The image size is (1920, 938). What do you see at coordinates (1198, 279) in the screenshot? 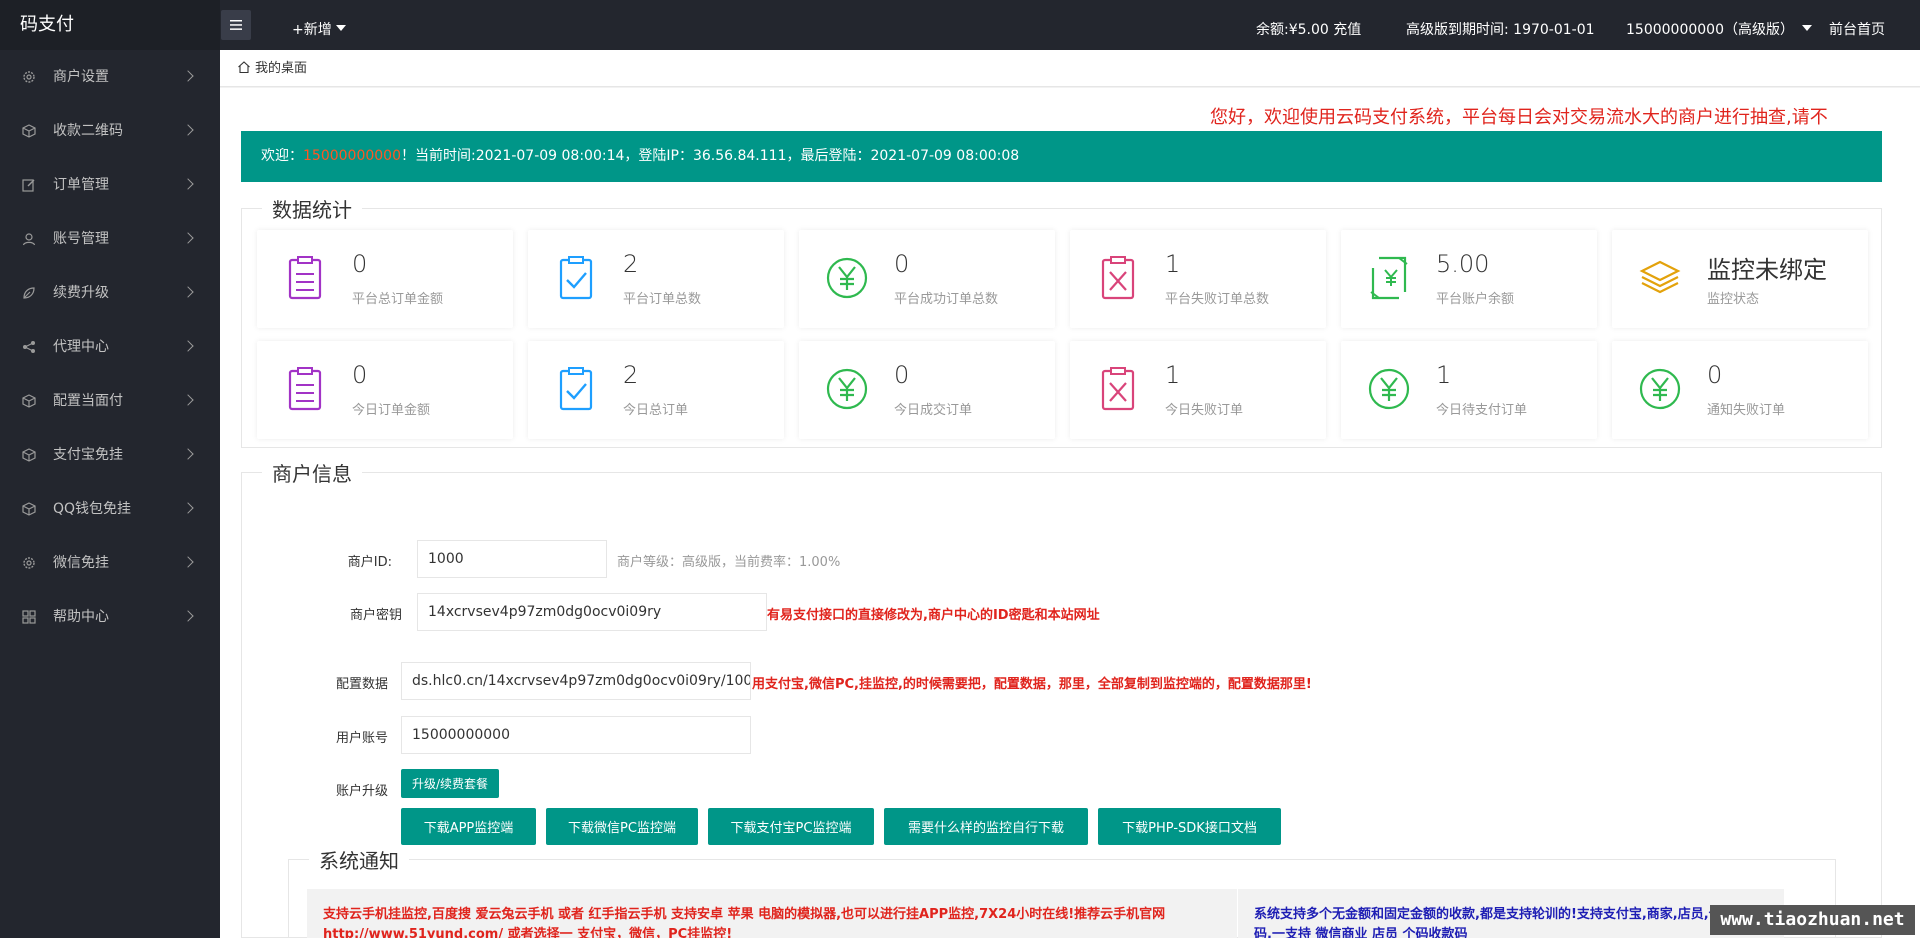
I see `stat-card: 1 平台失败订单总数` at bounding box center [1198, 279].